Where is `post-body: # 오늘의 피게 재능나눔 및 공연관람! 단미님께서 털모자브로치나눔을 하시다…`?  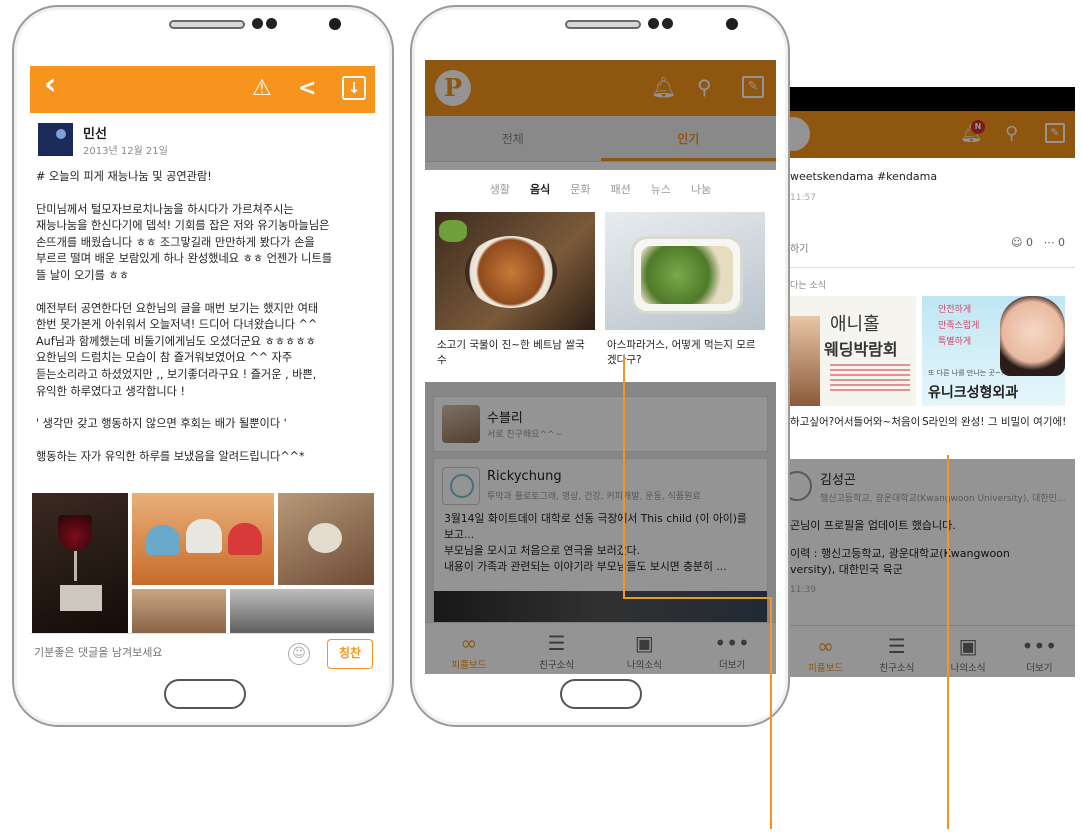
post-body: # 오늘의 피게 재능나눔 및 공연관람! 단미님께서 털모자브로치나눔을 하시다… is located at coordinates (202, 315).